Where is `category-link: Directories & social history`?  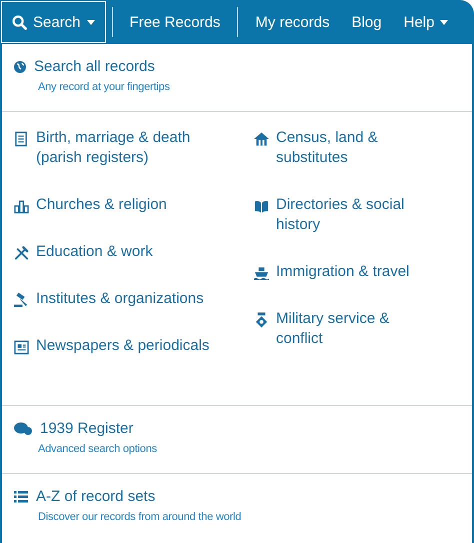
category-link: Directories & social history is located at coordinates (358, 215).